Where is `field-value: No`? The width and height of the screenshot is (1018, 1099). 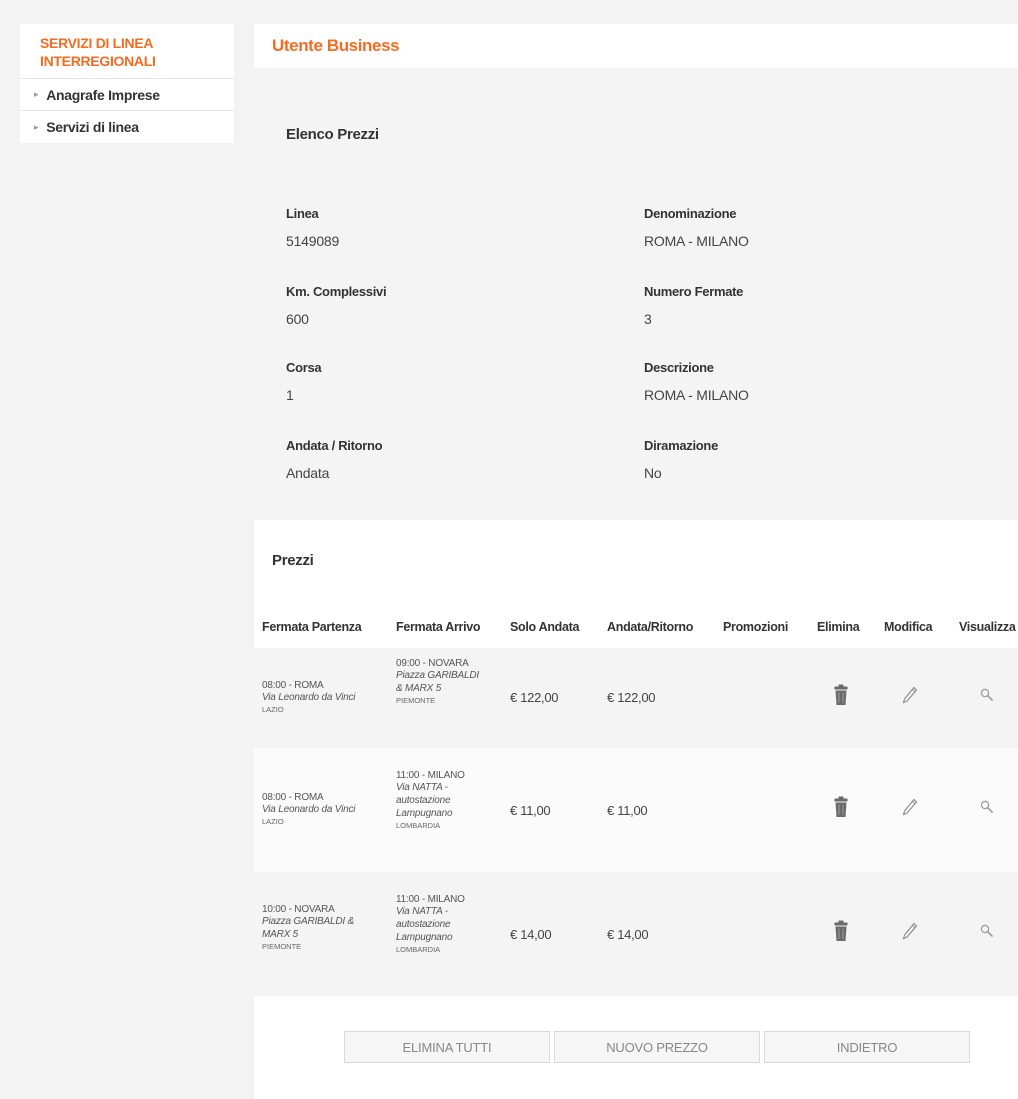 field-value: No is located at coordinates (653, 473).